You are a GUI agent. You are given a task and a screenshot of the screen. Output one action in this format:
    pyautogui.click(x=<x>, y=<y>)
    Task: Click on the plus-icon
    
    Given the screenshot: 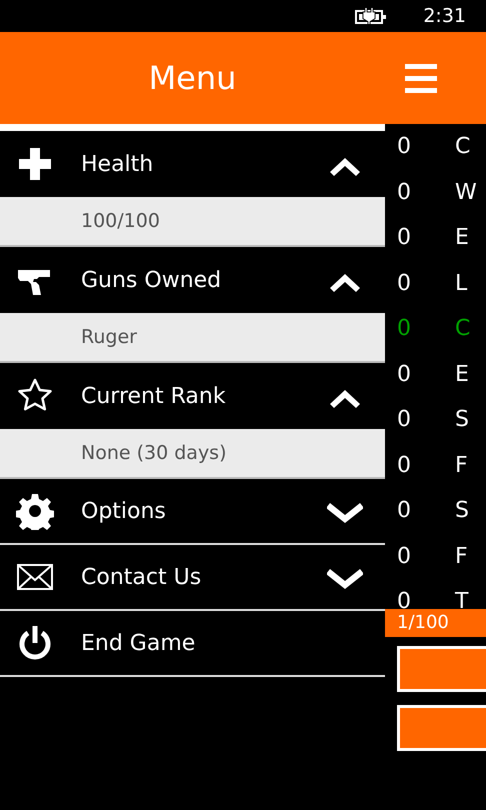 What is the action you would take?
    pyautogui.click(x=35, y=164)
    